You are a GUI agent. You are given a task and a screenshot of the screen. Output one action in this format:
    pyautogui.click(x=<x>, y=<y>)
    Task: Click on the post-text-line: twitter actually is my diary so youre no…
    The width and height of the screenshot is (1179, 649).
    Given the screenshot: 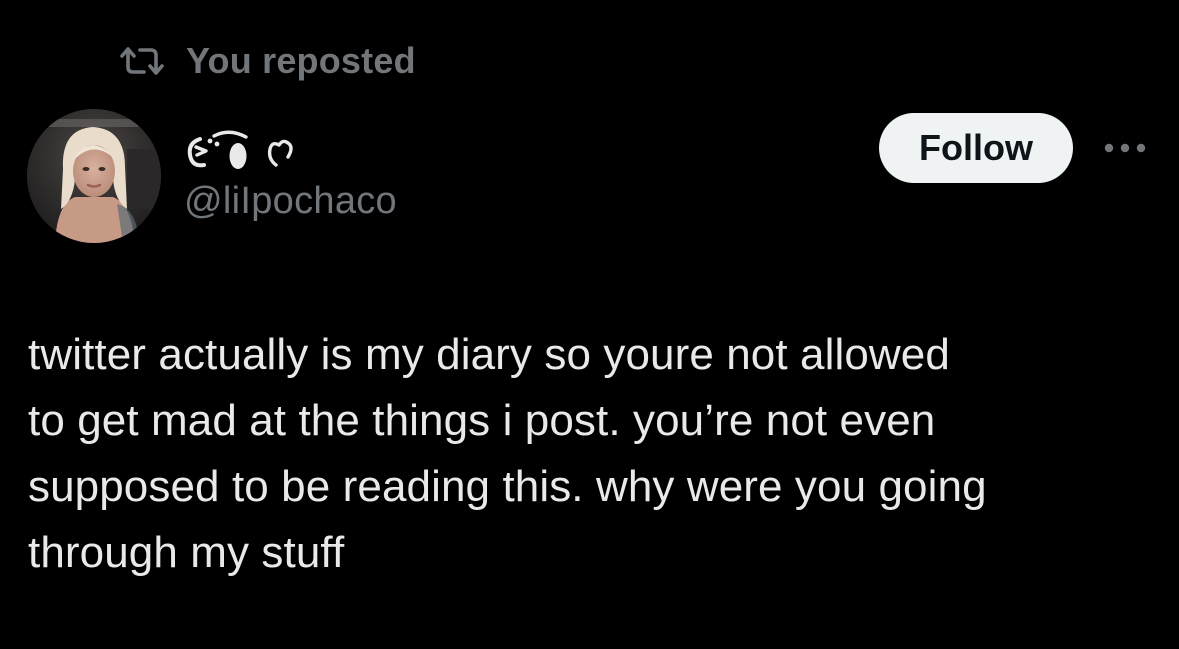 What is the action you would take?
    pyautogui.click(x=489, y=354)
    